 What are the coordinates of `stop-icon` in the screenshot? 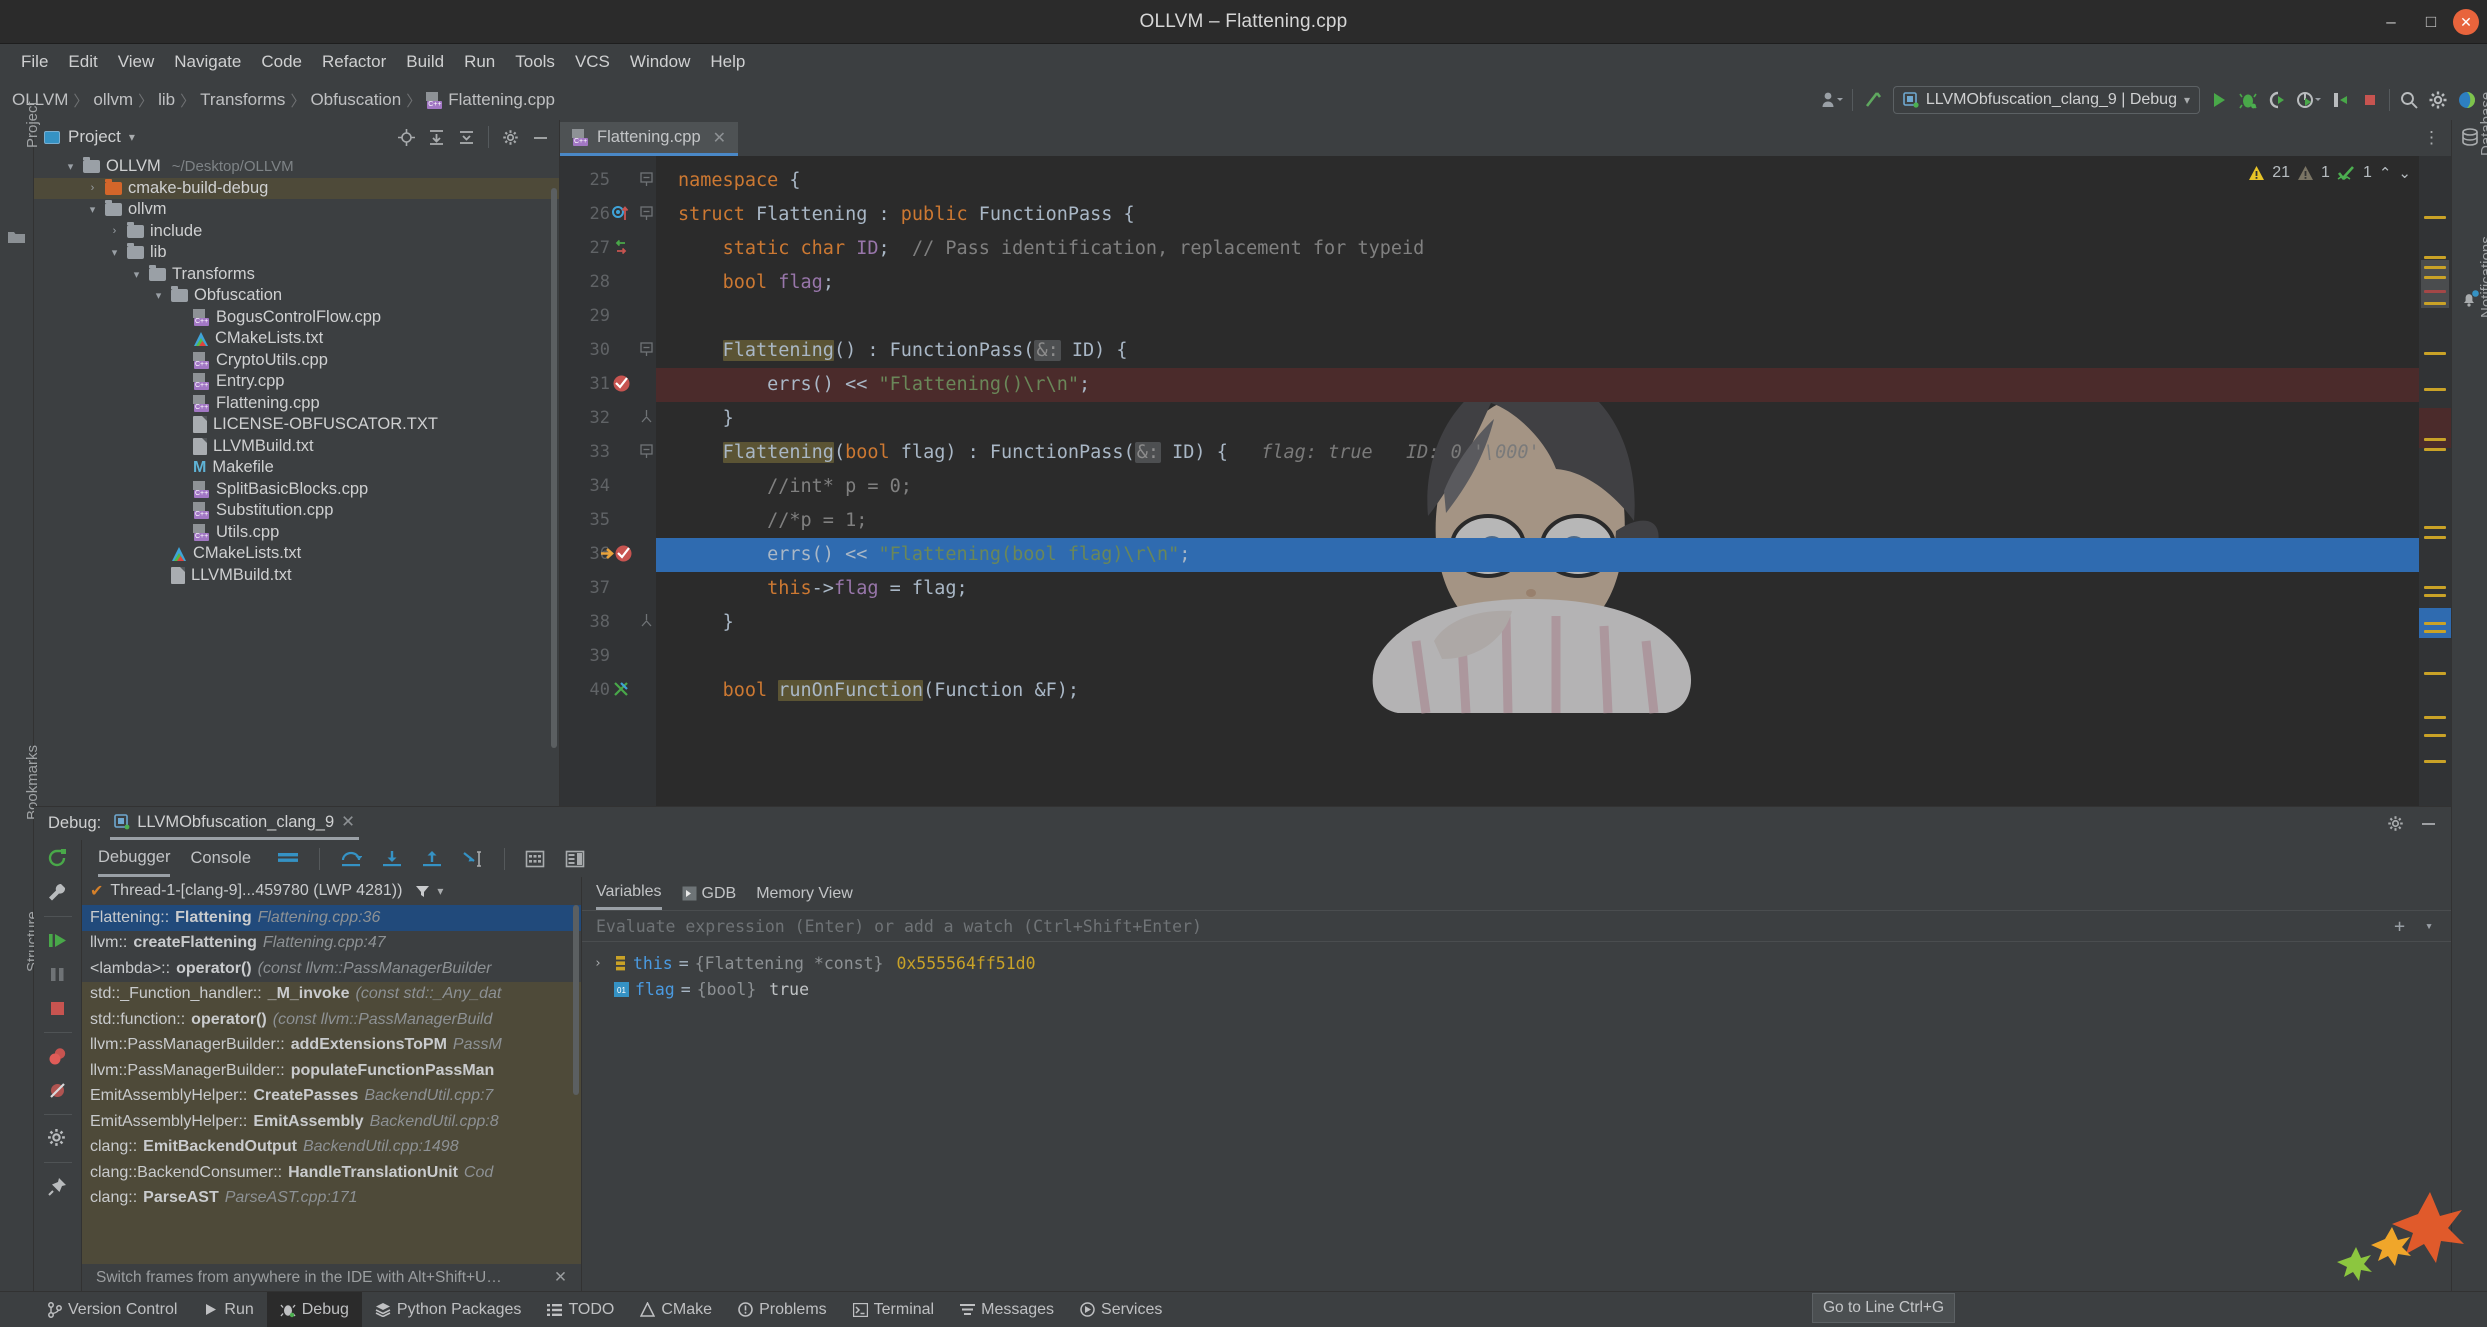 It's located at (57, 1008).